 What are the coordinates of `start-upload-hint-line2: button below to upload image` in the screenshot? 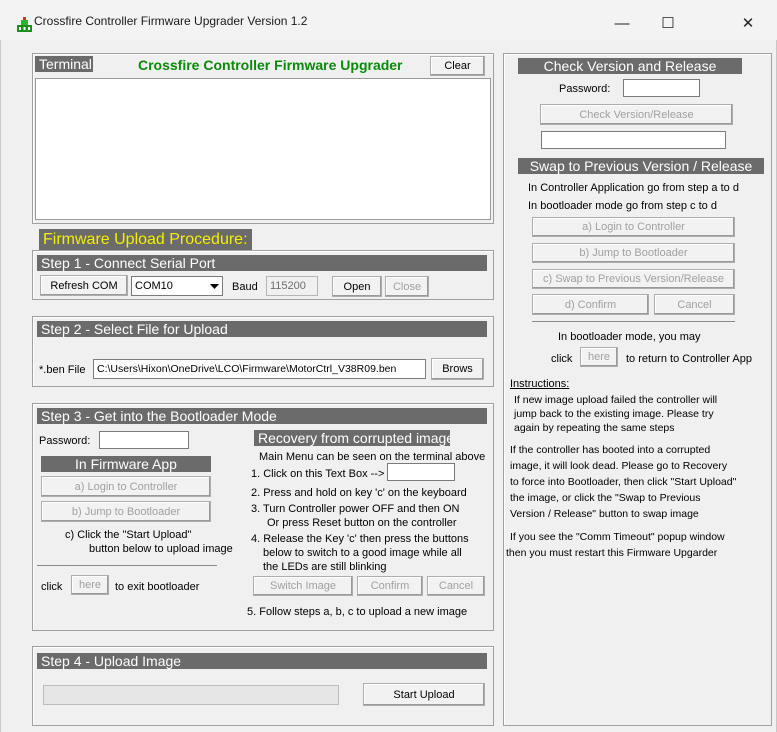 It's located at (161, 549).